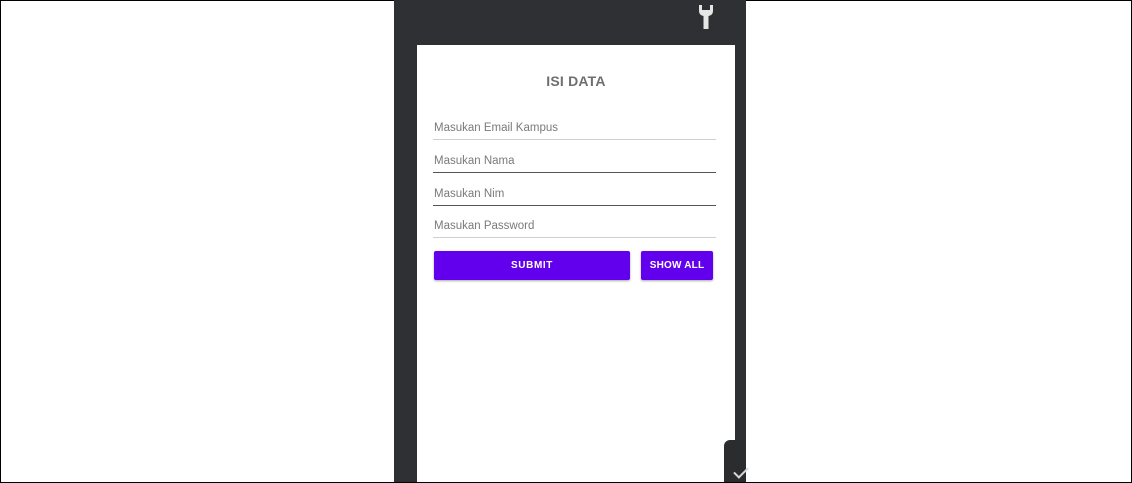  What do you see at coordinates (532, 265) in the screenshot?
I see `submit-button: SUBMIT` at bounding box center [532, 265].